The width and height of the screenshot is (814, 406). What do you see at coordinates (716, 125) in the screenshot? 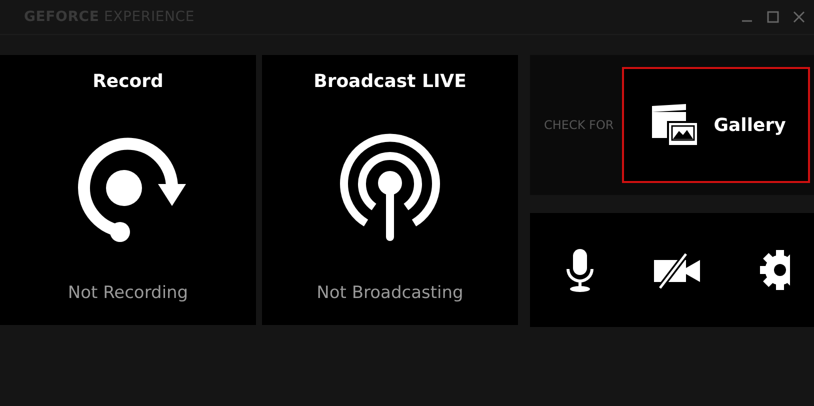
I see `gallery-button: Gallery` at bounding box center [716, 125].